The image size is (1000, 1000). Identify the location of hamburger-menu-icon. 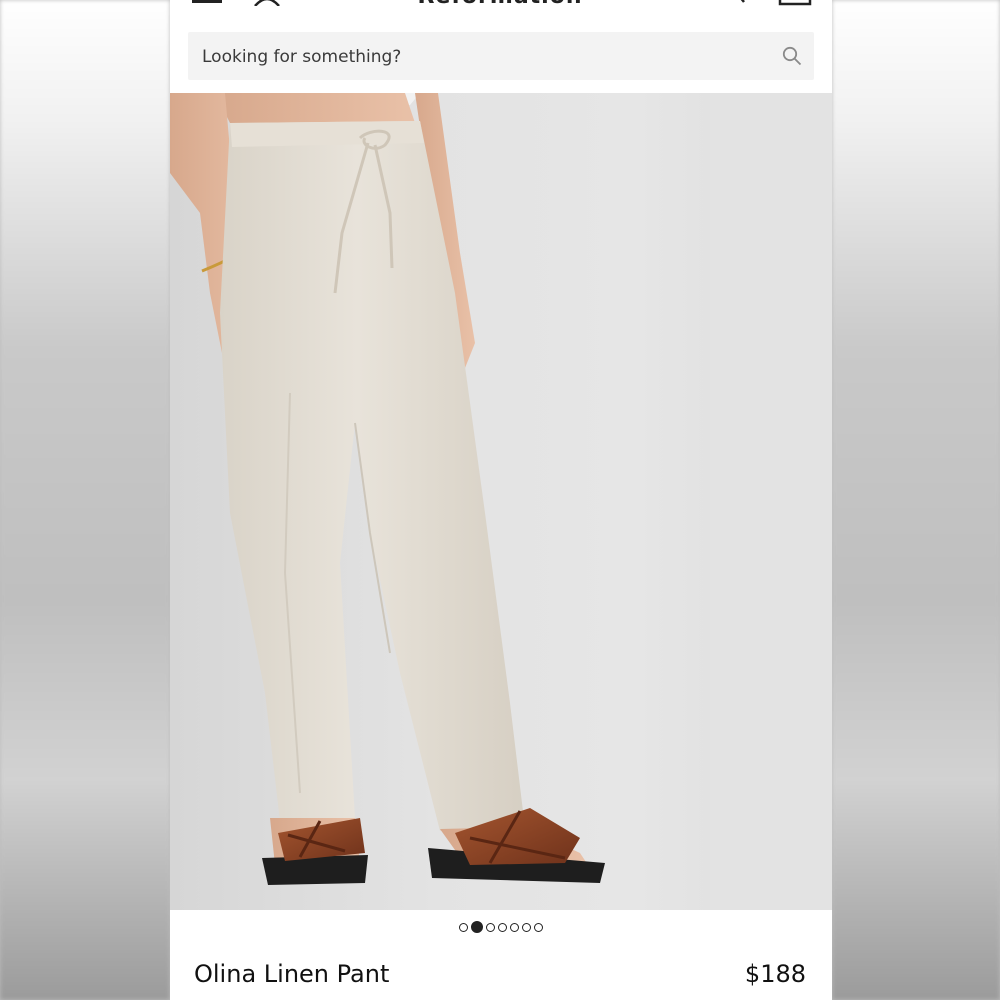
(207, 2).